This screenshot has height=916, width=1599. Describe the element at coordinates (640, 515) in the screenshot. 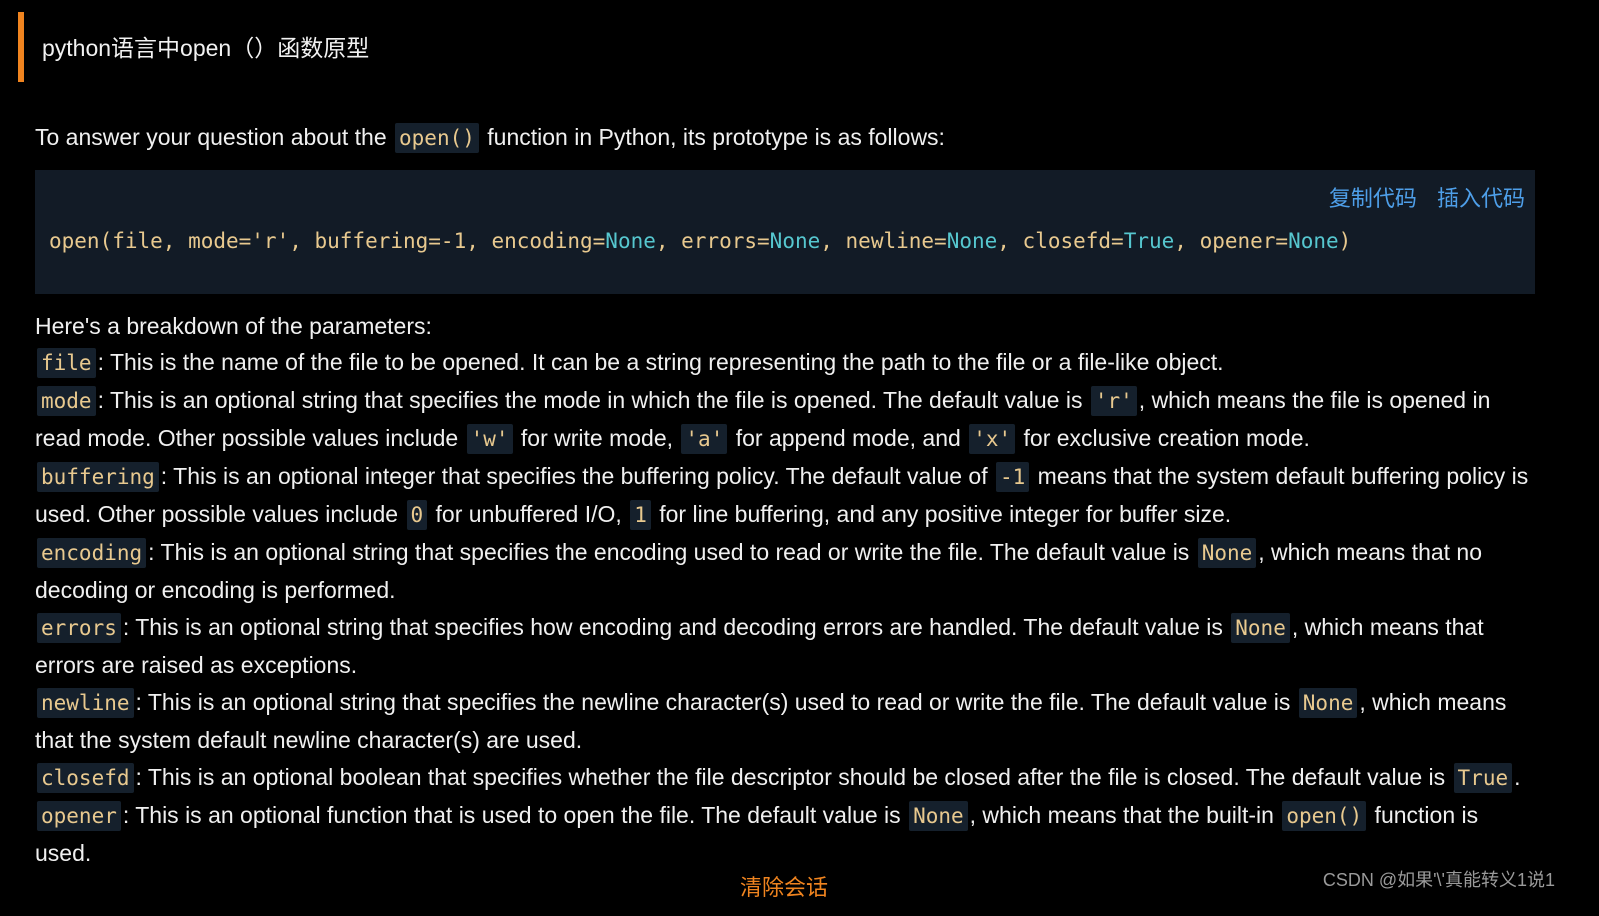

I see `inline-code: 1` at that location.